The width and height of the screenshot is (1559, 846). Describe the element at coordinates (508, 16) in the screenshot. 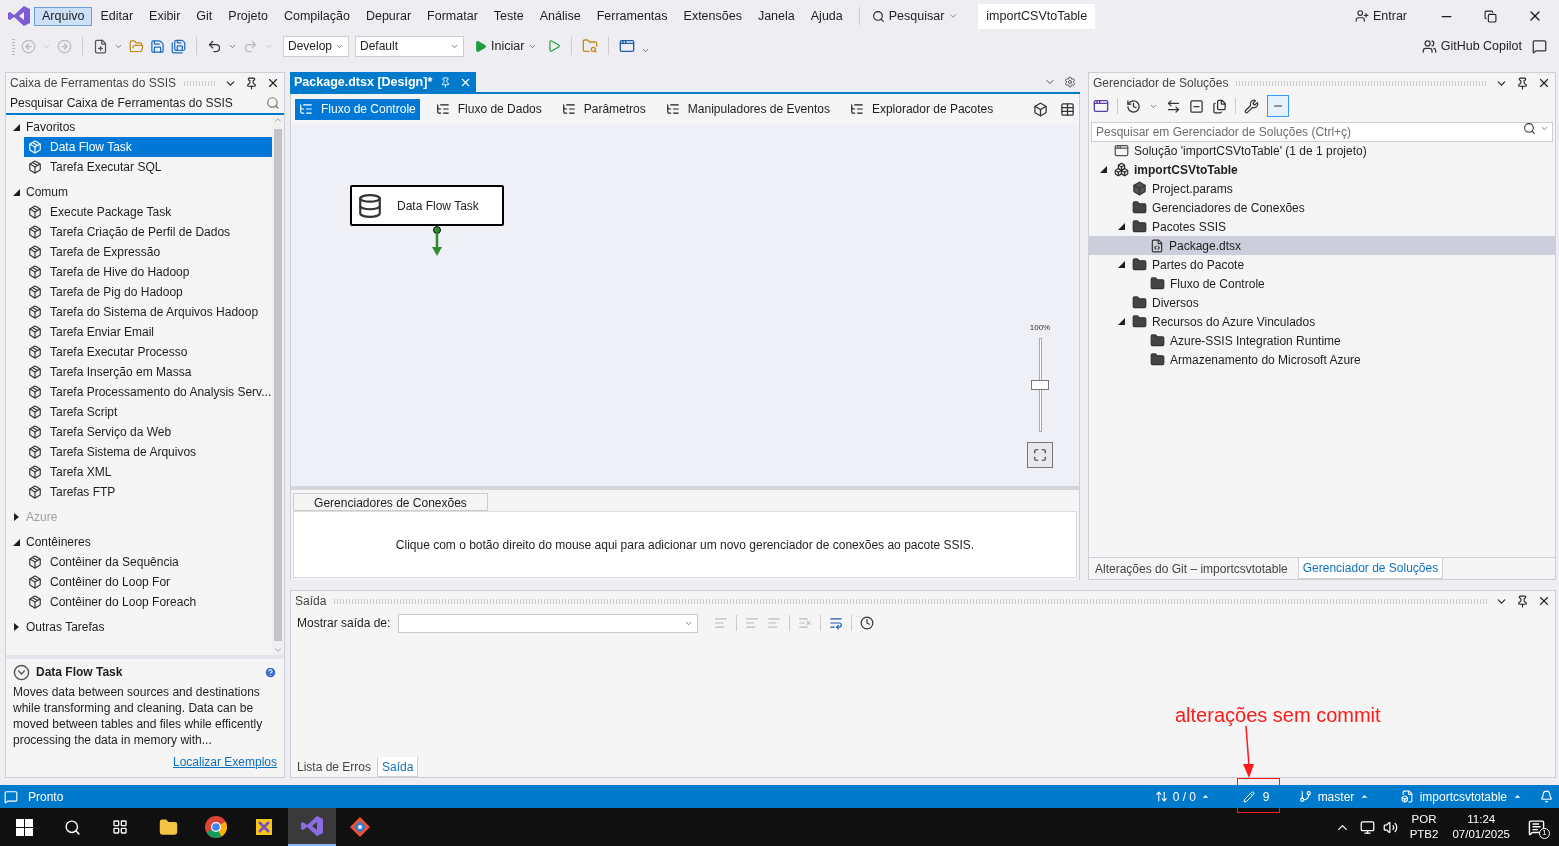

I see `menu-item: Teste` at that location.